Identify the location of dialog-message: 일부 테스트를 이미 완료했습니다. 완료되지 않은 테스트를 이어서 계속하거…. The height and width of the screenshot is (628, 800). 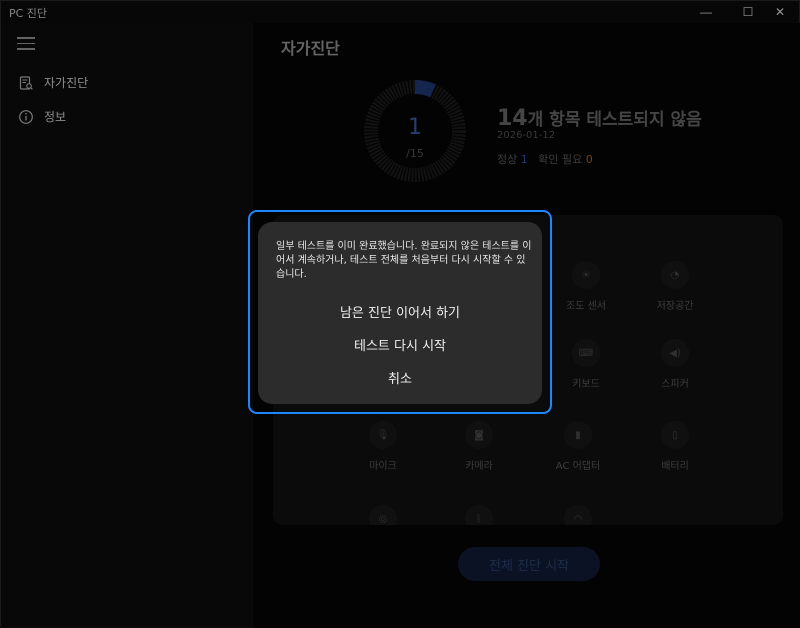
(404, 260).